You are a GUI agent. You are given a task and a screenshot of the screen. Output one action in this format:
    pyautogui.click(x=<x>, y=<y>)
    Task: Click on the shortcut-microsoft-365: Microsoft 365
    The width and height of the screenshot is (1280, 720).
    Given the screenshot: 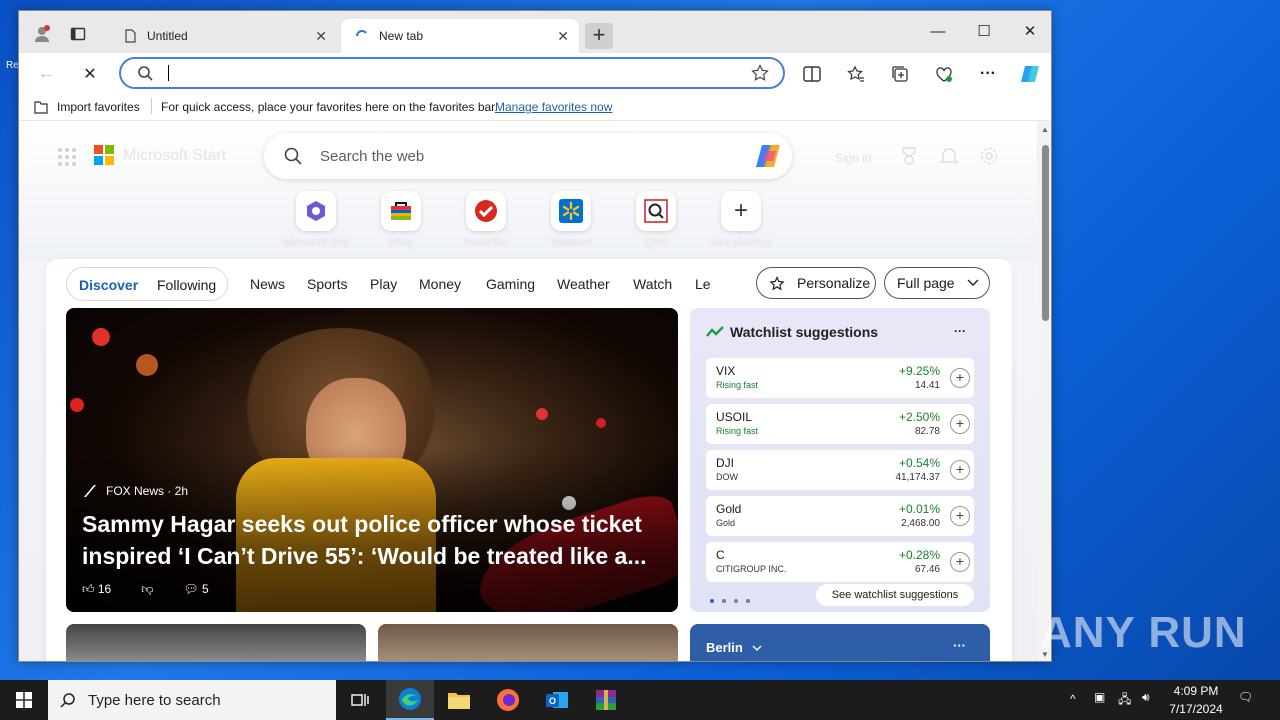 What is the action you would take?
    pyautogui.click(x=316, y=220)
    